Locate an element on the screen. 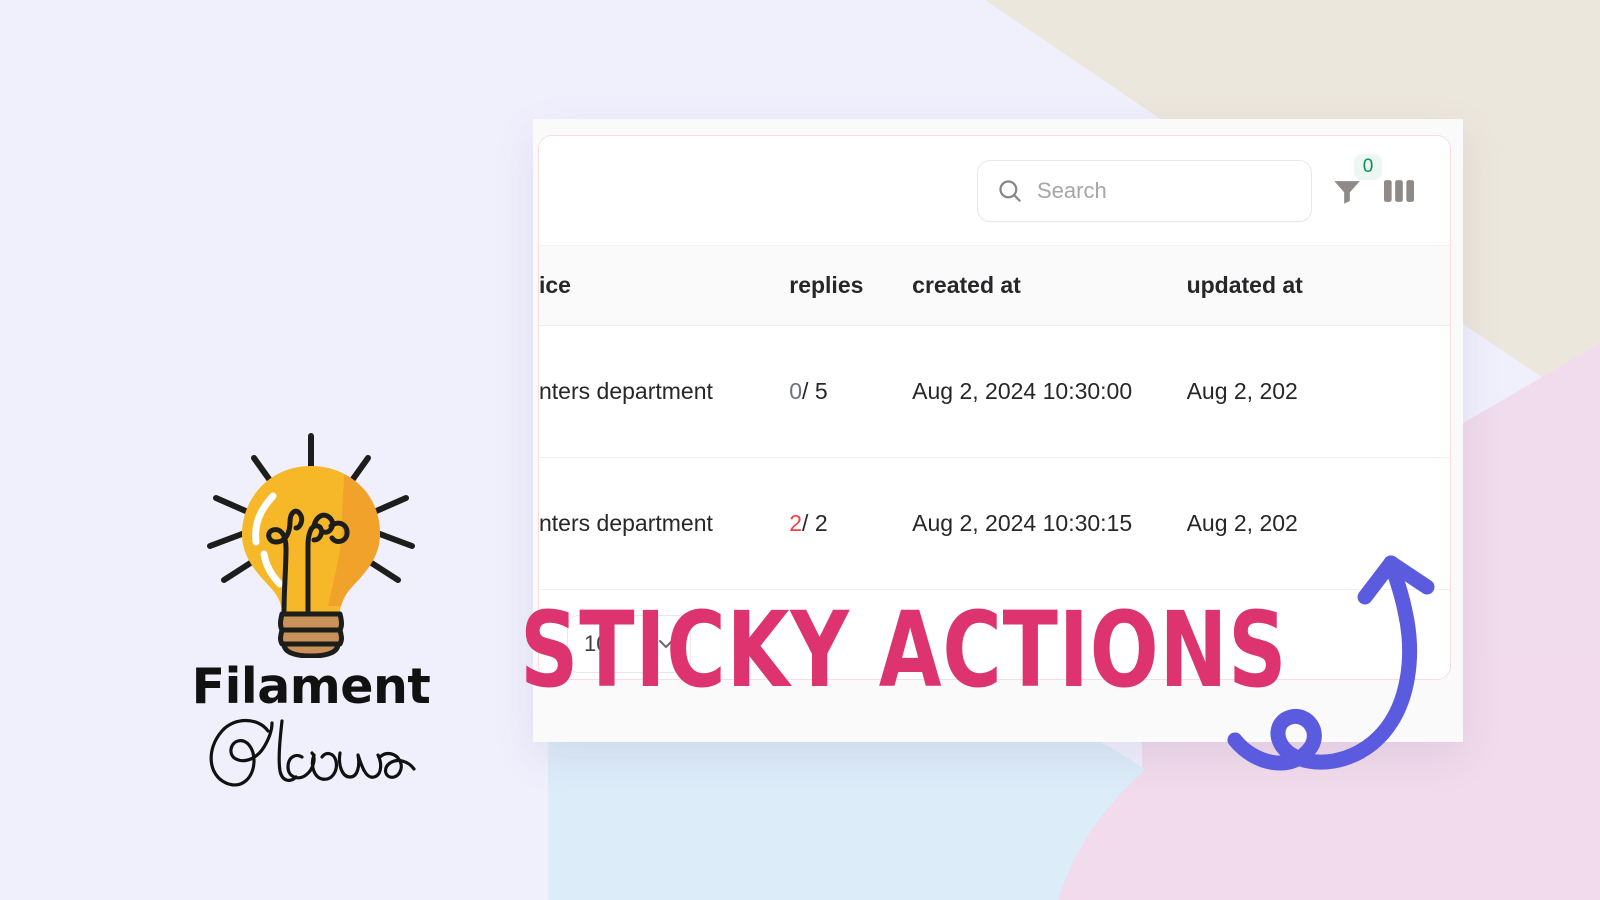 This screenshot has height=900, width=1600. replies-done-count: 0 is located at coordinates (796, 391).